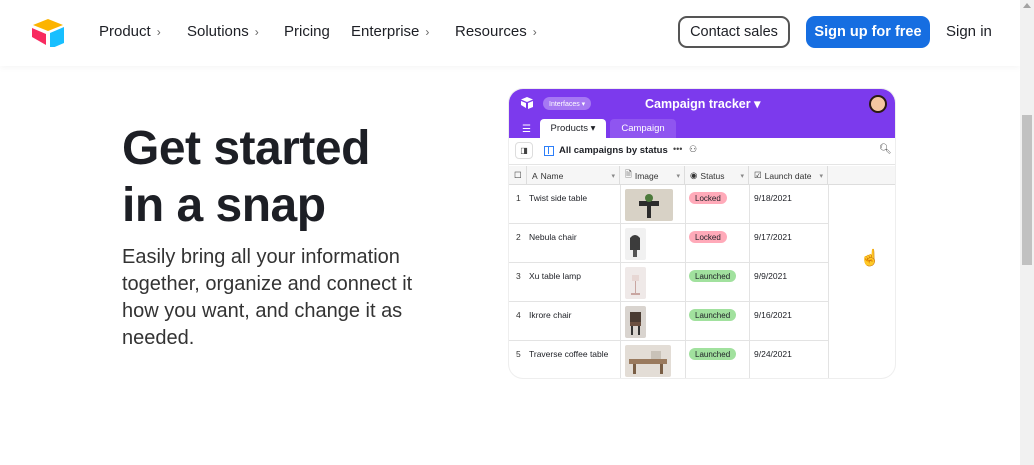 This screenshot has width=1034, height=465. Describe the element at coordinates (48, 32) in the screenshot. I see `airtable-logo` at that location.